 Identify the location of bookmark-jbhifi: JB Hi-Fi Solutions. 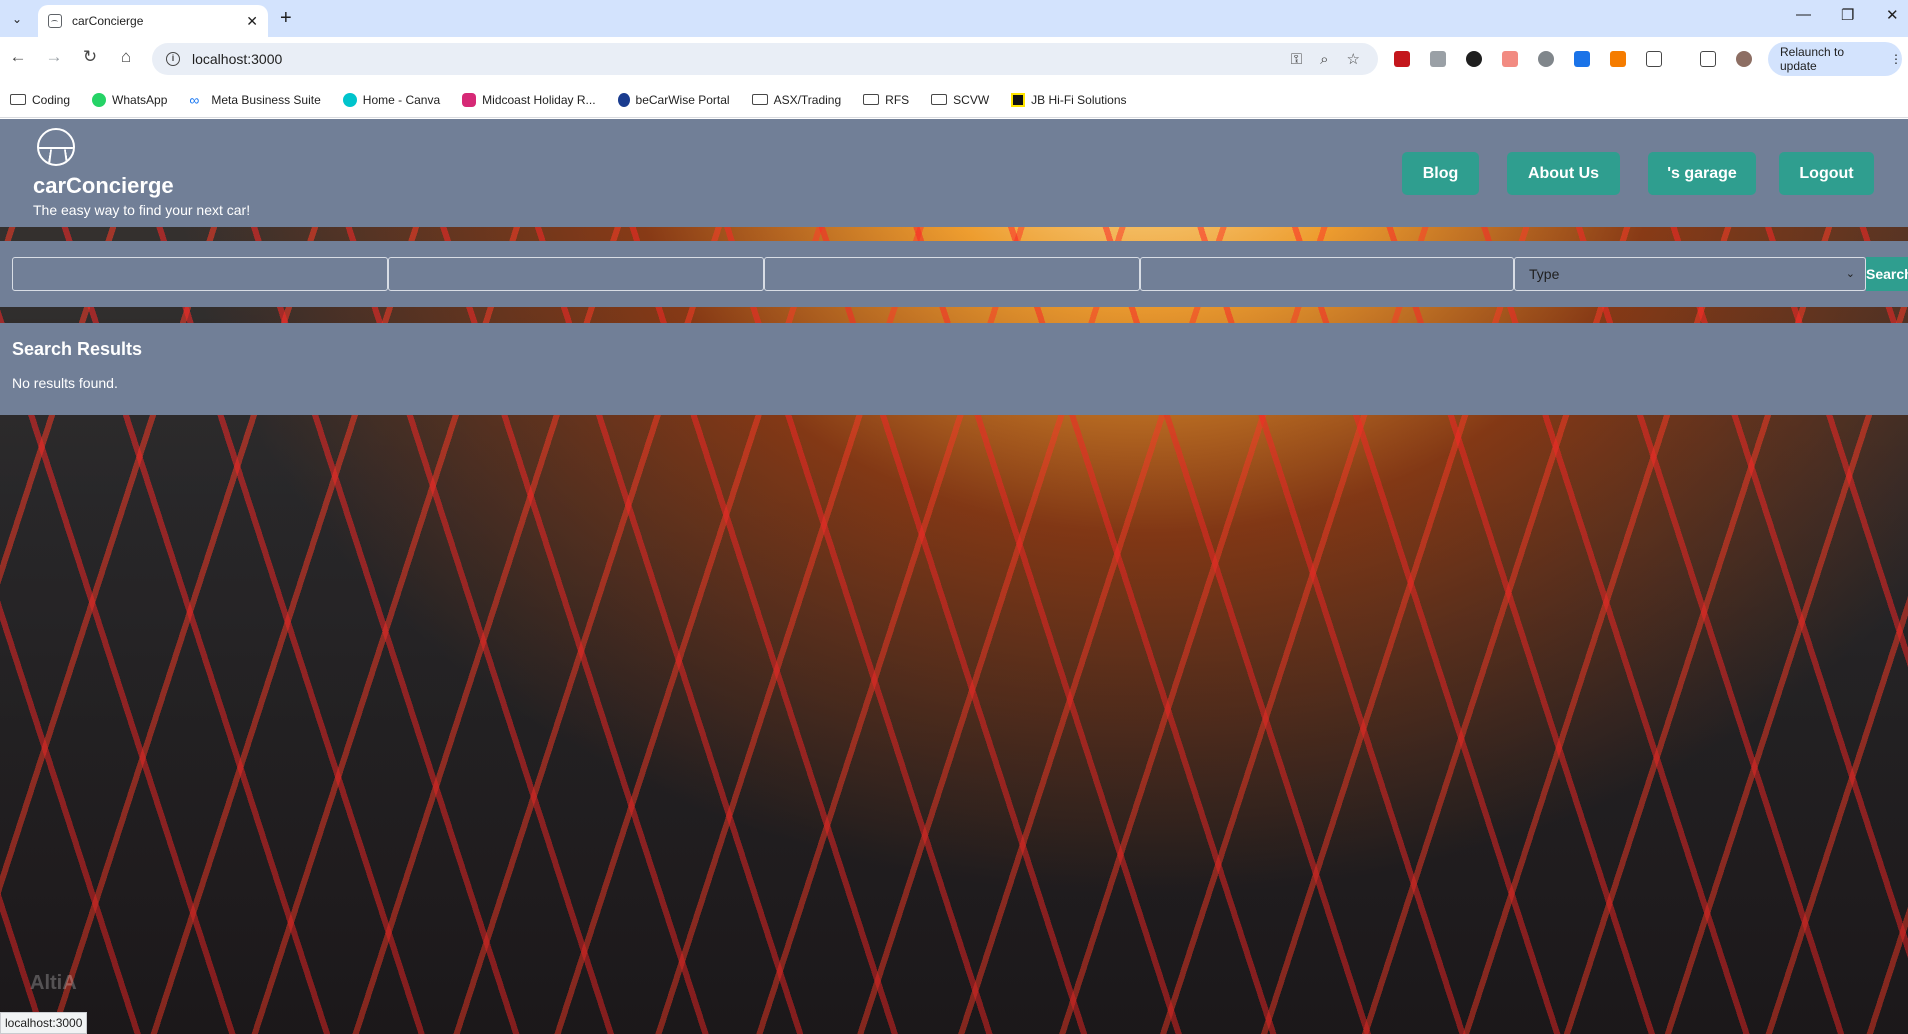
(1069, 99).